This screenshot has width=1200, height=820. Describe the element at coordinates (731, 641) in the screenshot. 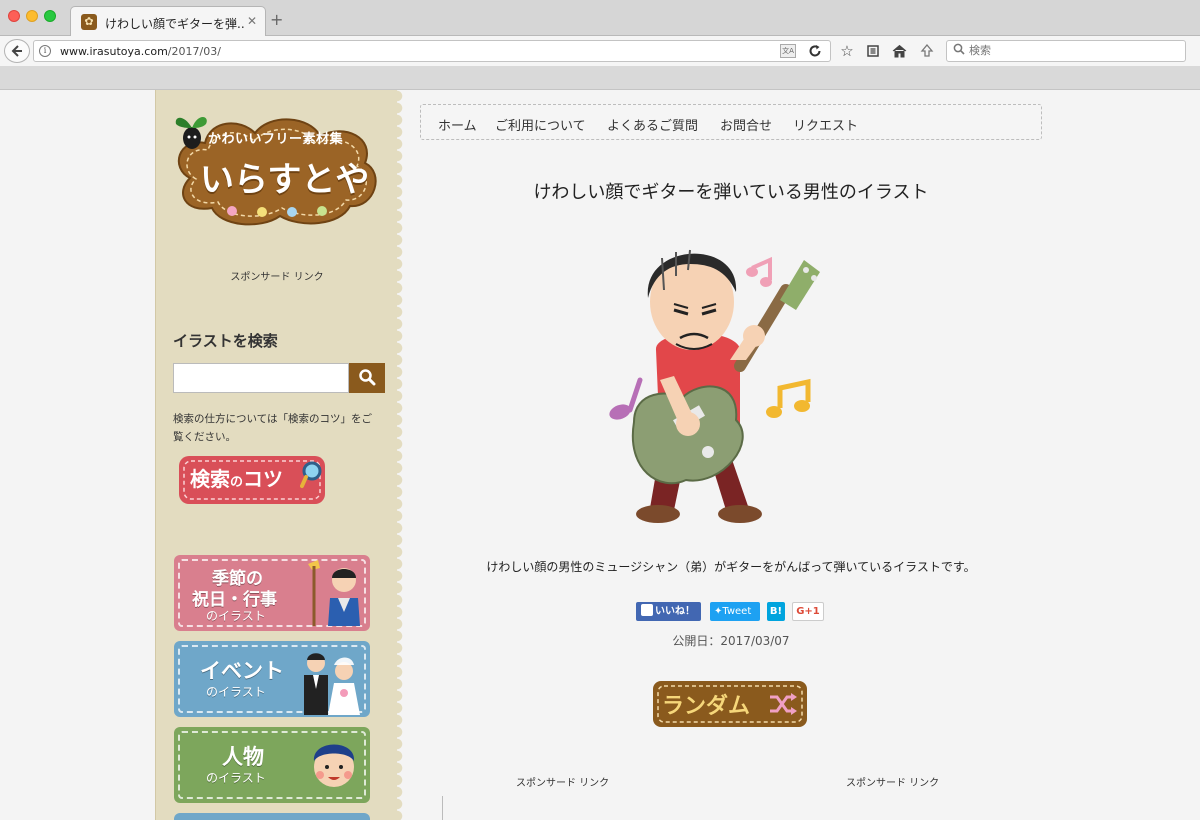

I see `published-date: 公開日：2017/03/07` at that location.